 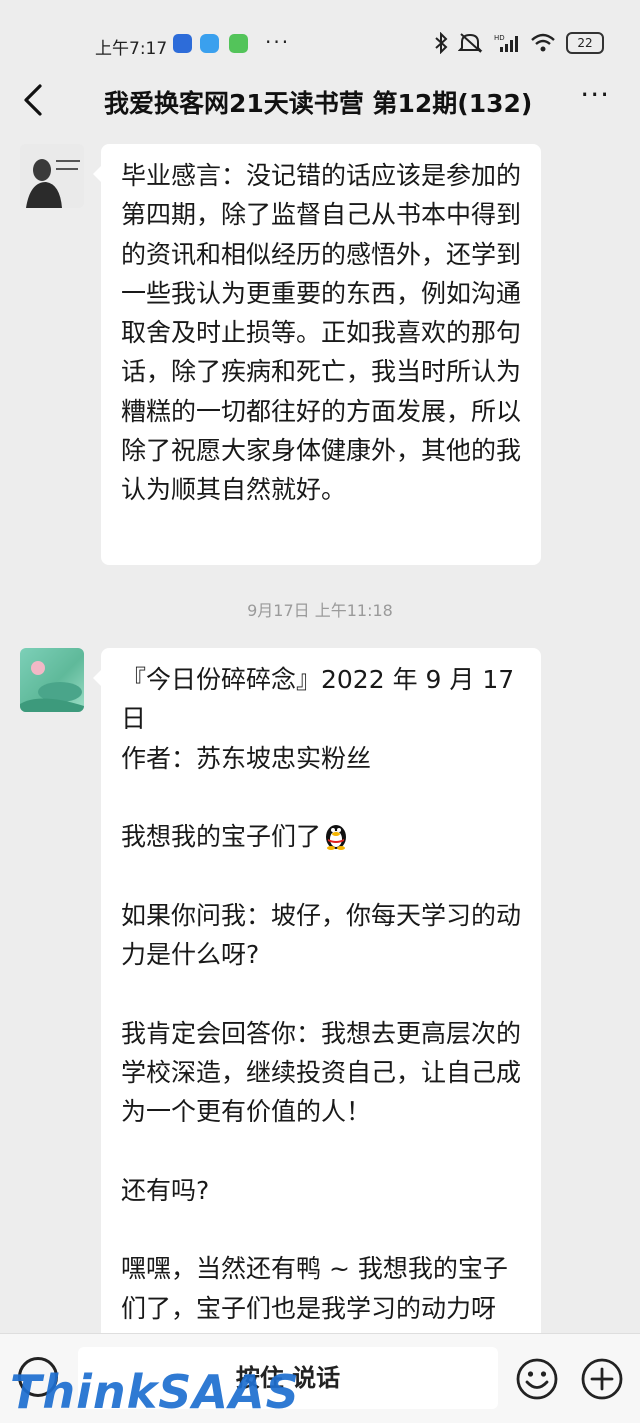 What do you see at coordinates (131, 49) in the screenshot?
I see `status-time: 上午7:17` at bounding box center [131, 49].